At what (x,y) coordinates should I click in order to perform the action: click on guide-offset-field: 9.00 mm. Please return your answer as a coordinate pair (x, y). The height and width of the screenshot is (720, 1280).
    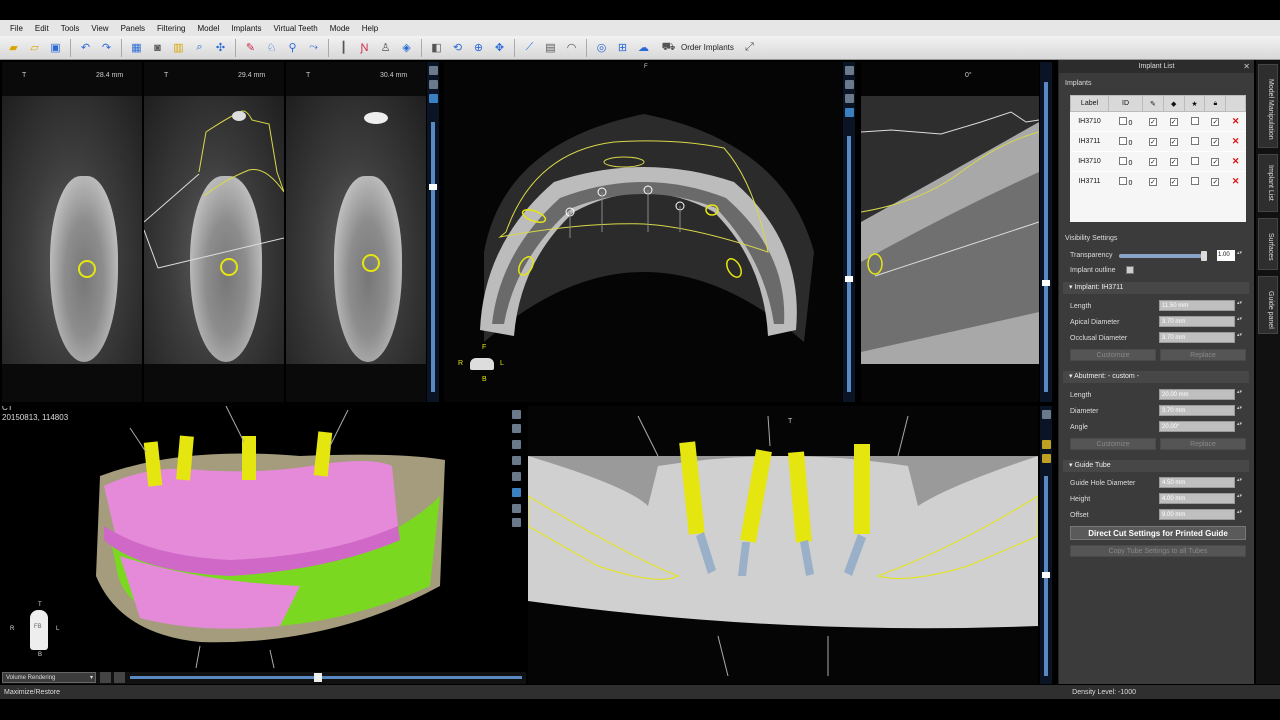
    Looking at the image, I should click on (1197, 514).